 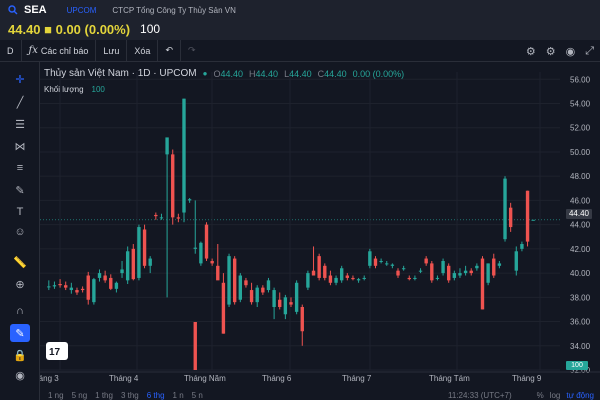 What do you see at coordinates (579, 214) in the screenshot?
I see `last-price-tag: 44.40` at bounding box center [579, 214].